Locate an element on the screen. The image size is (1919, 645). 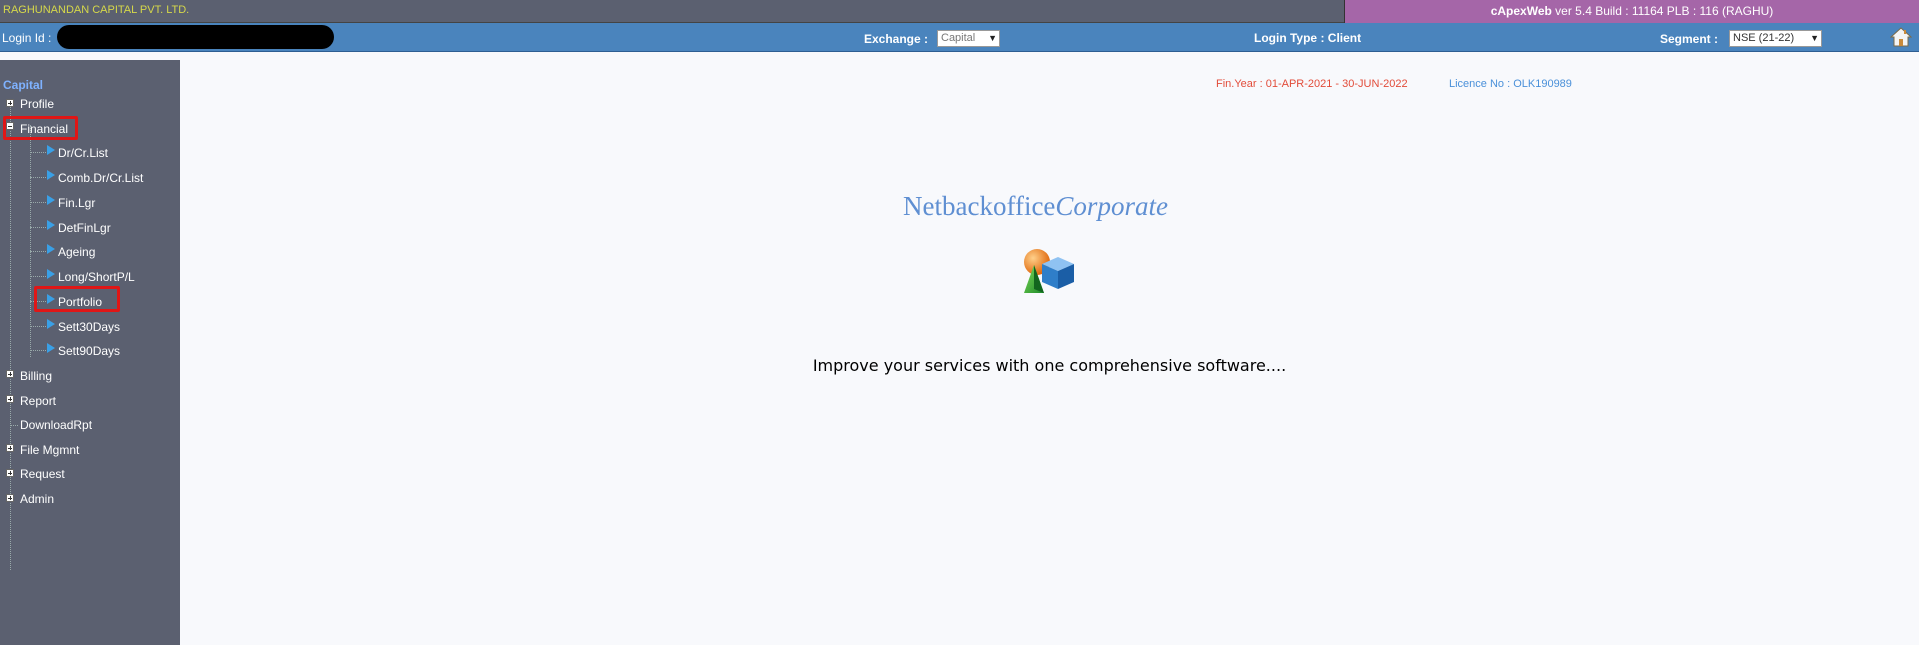
exchange-select-value: Capital is located at coordinates (958, 38).